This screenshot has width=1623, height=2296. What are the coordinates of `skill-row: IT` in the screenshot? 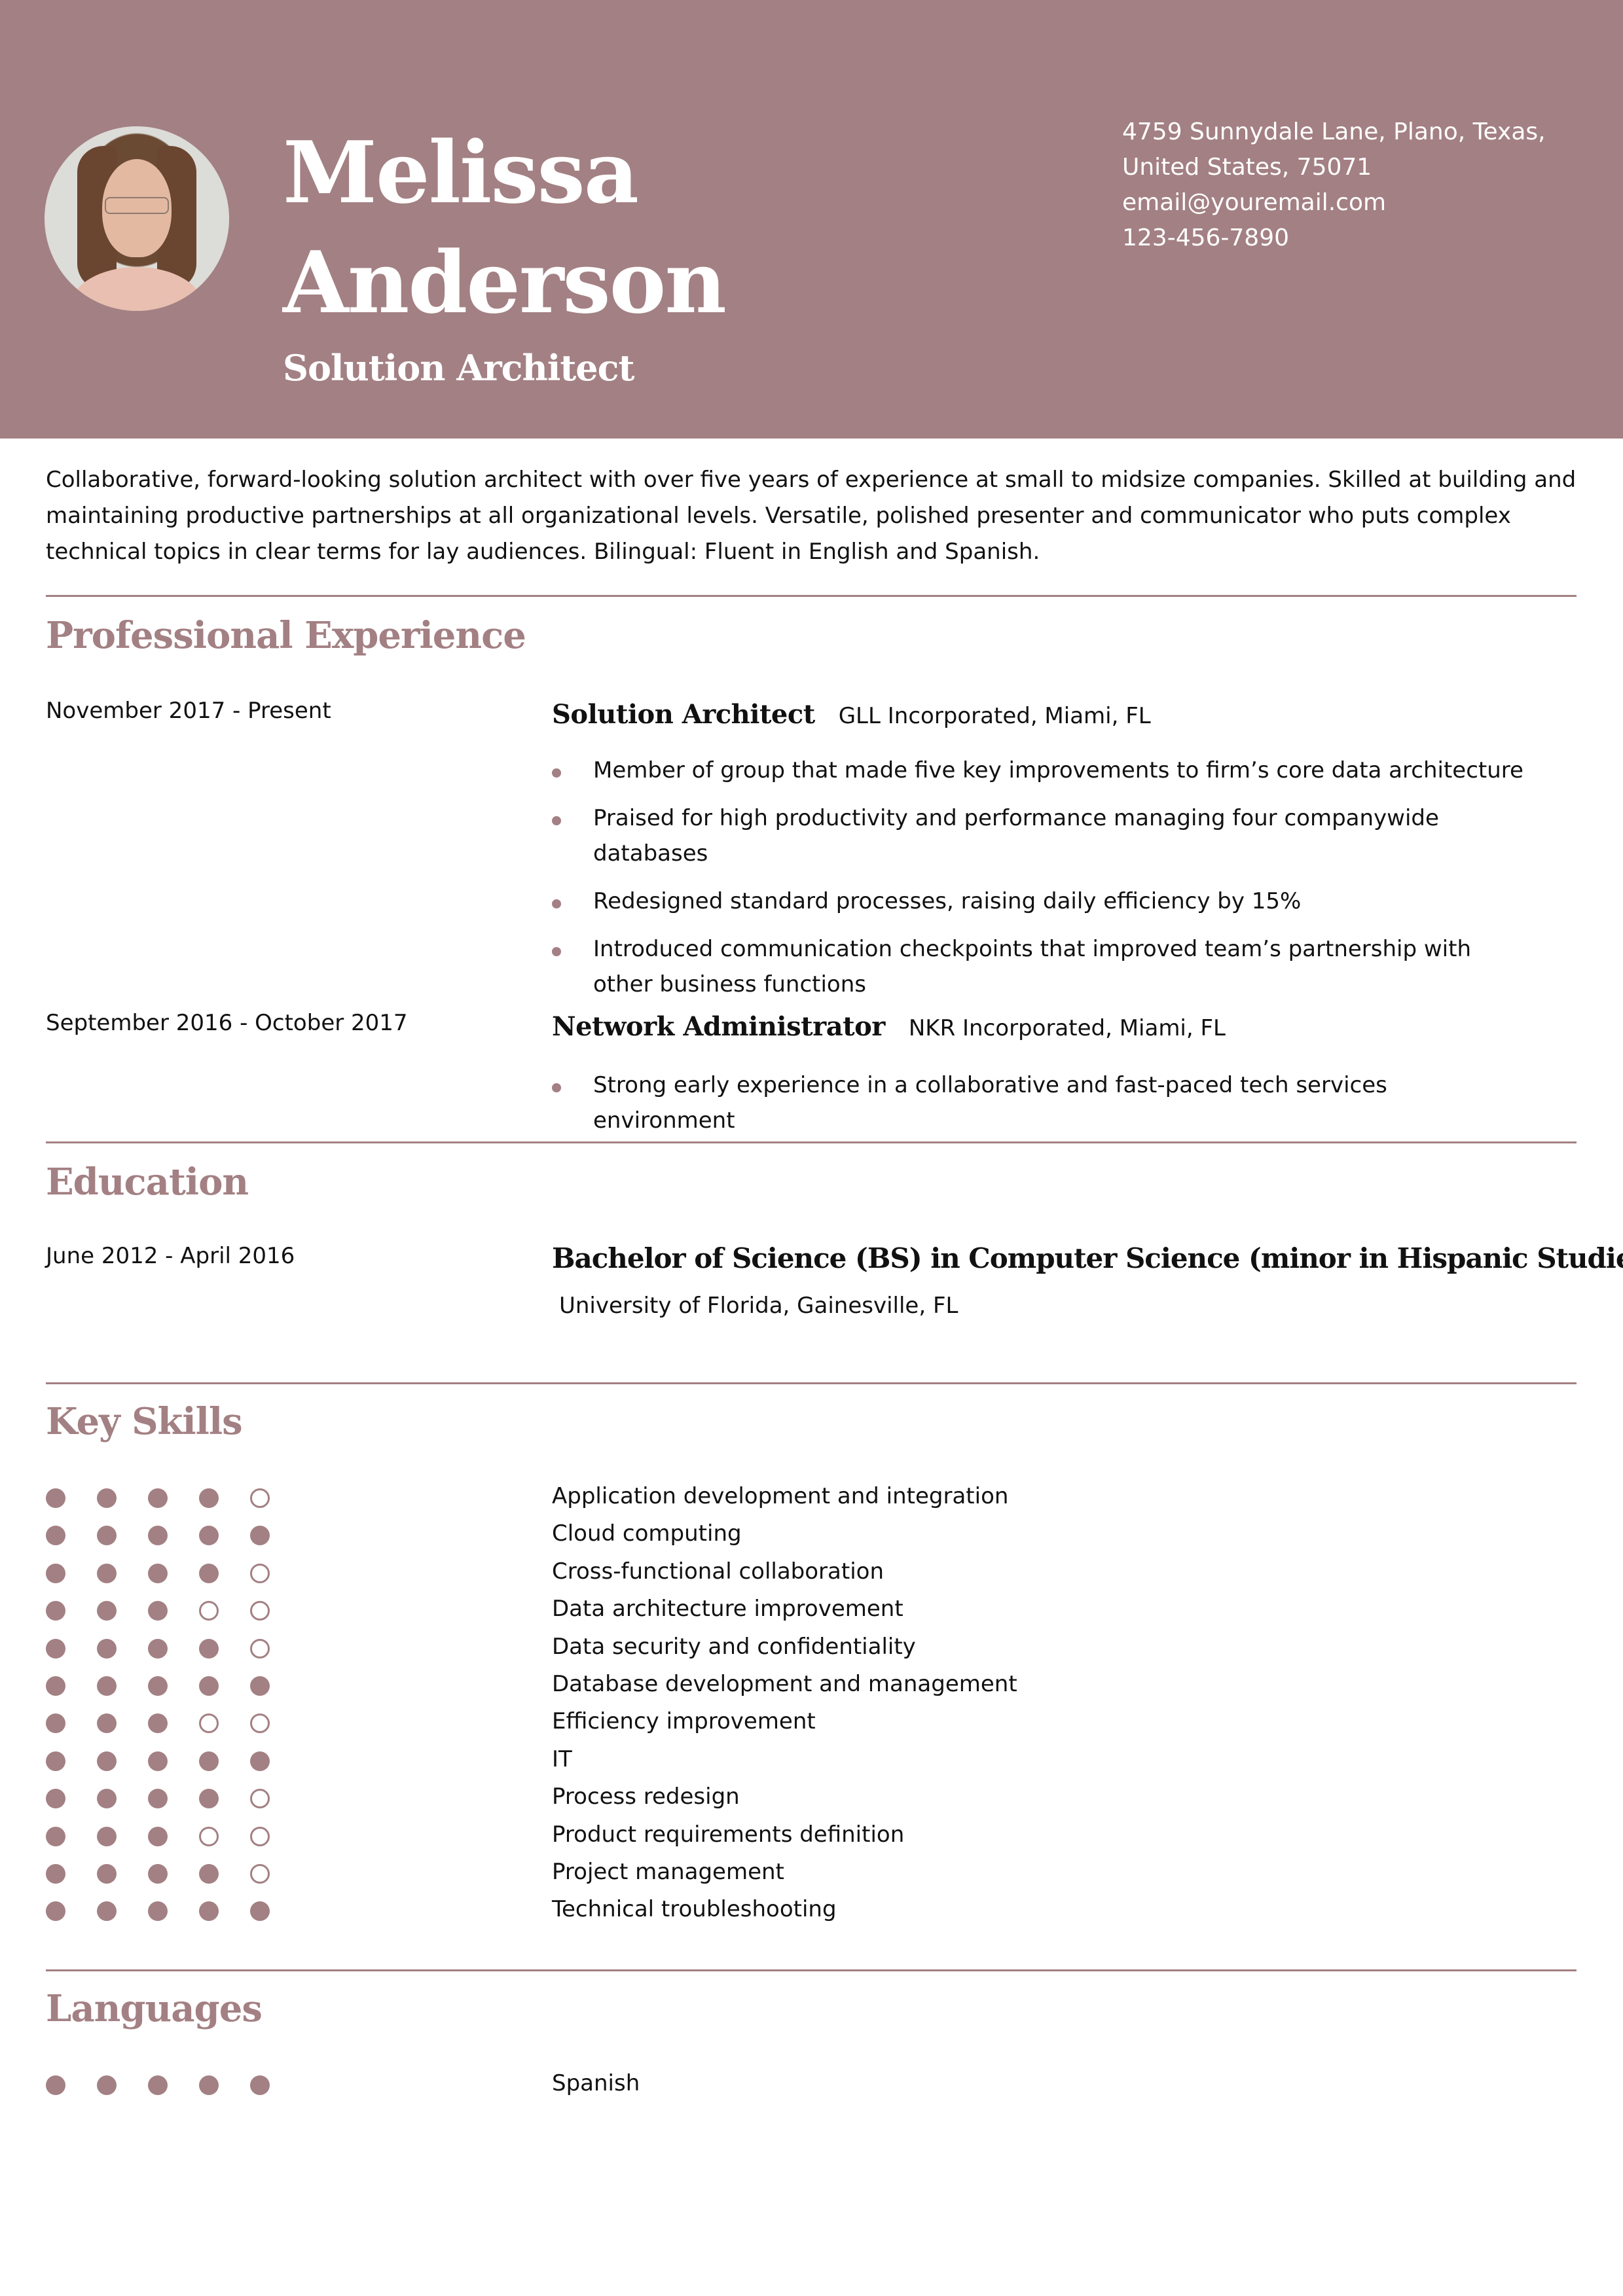 It's located at (504, 1760).